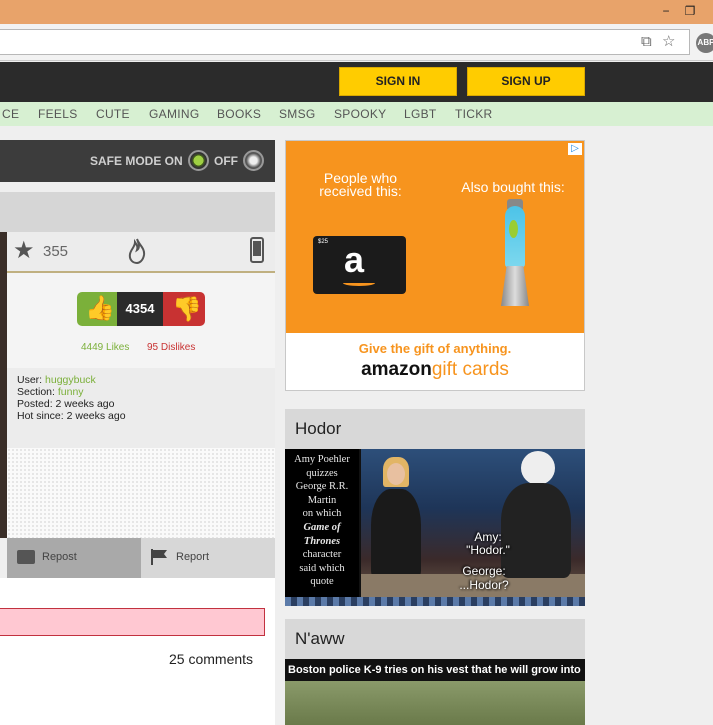  I want to click on lava-blob, so click(513, 229).